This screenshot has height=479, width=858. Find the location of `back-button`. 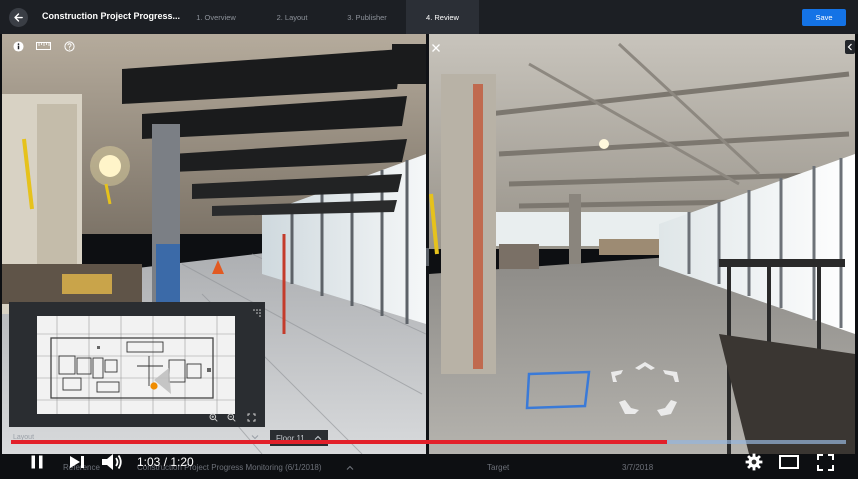

back-button is located at coordinates (18, 17).